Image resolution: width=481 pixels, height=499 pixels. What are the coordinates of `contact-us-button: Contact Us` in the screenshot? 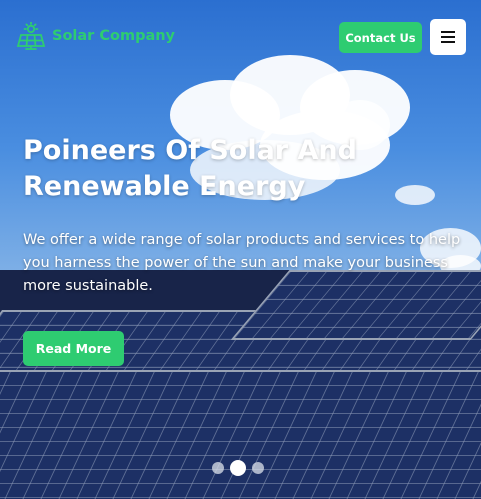 It's located at (380, 37).